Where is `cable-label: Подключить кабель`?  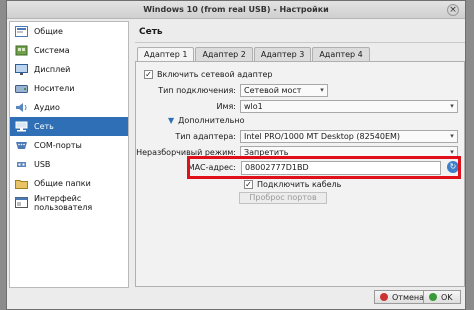 cable-label: Подключить кабель is located at coordinates (299, 184).